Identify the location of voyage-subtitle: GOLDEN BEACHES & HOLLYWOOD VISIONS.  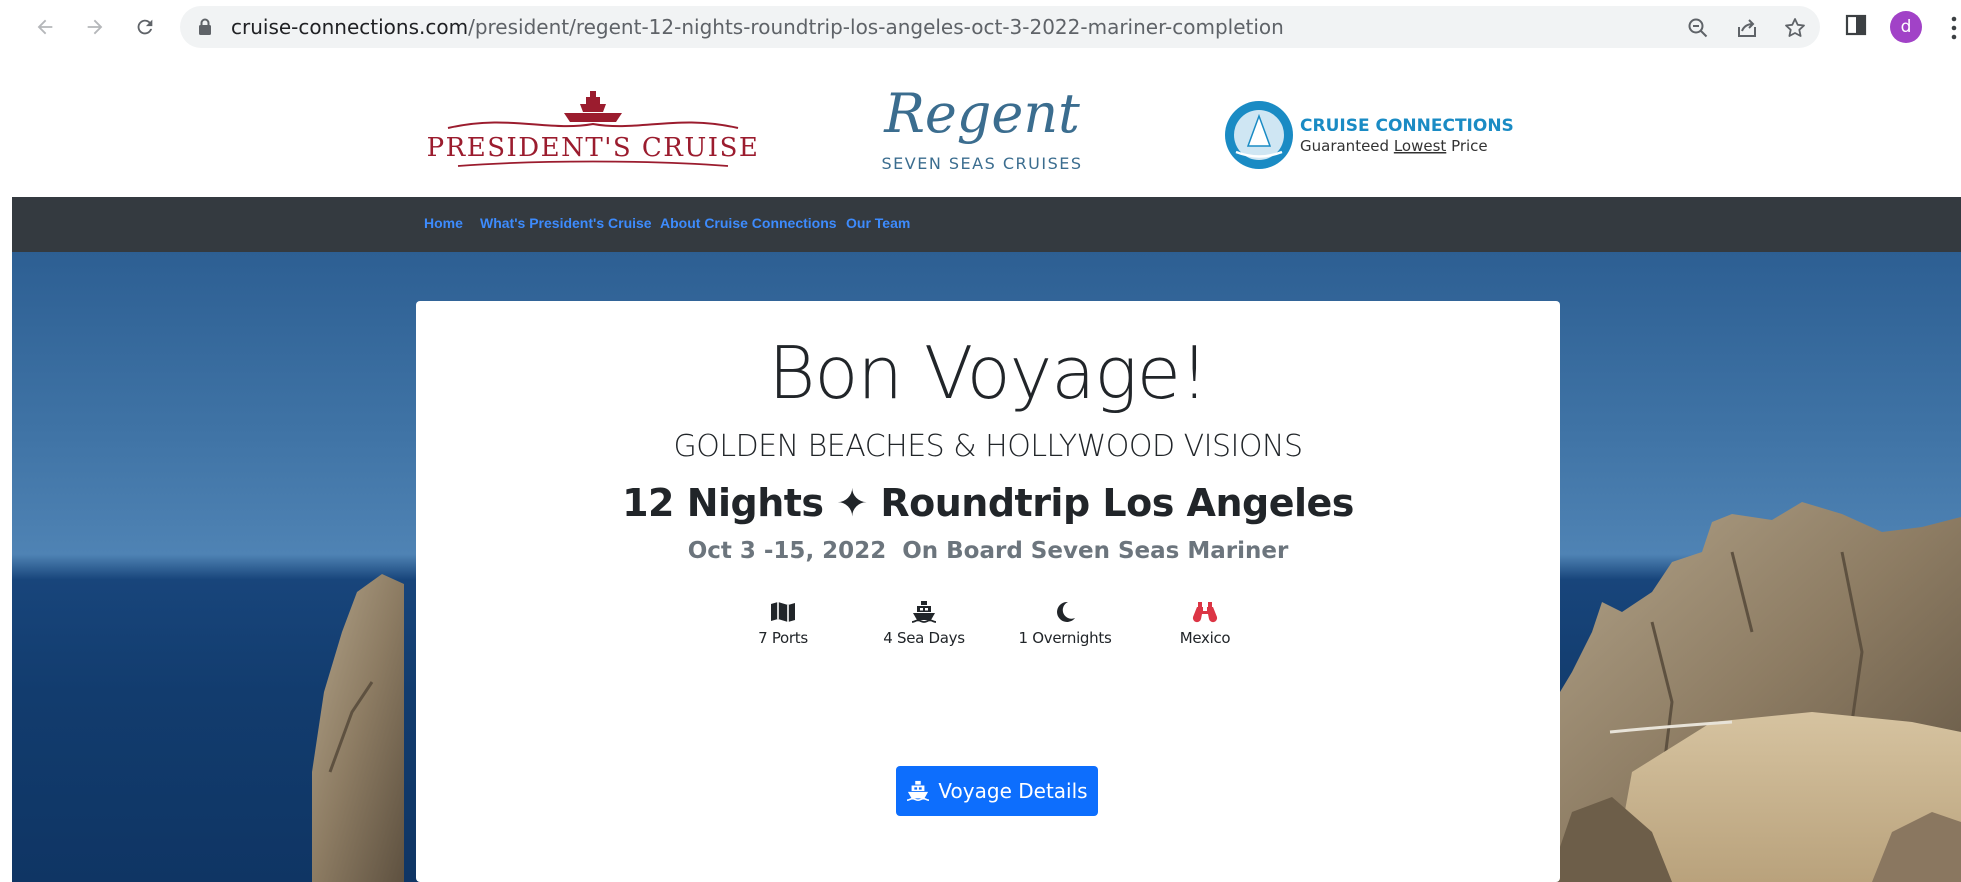
(988, 446).